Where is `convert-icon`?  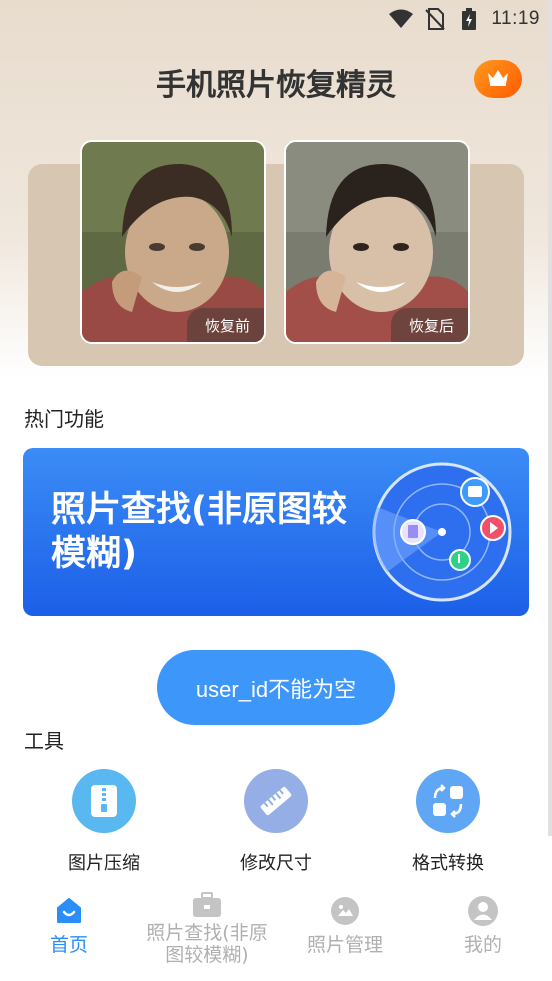 convert-icon is located at coordinates (448, 801).